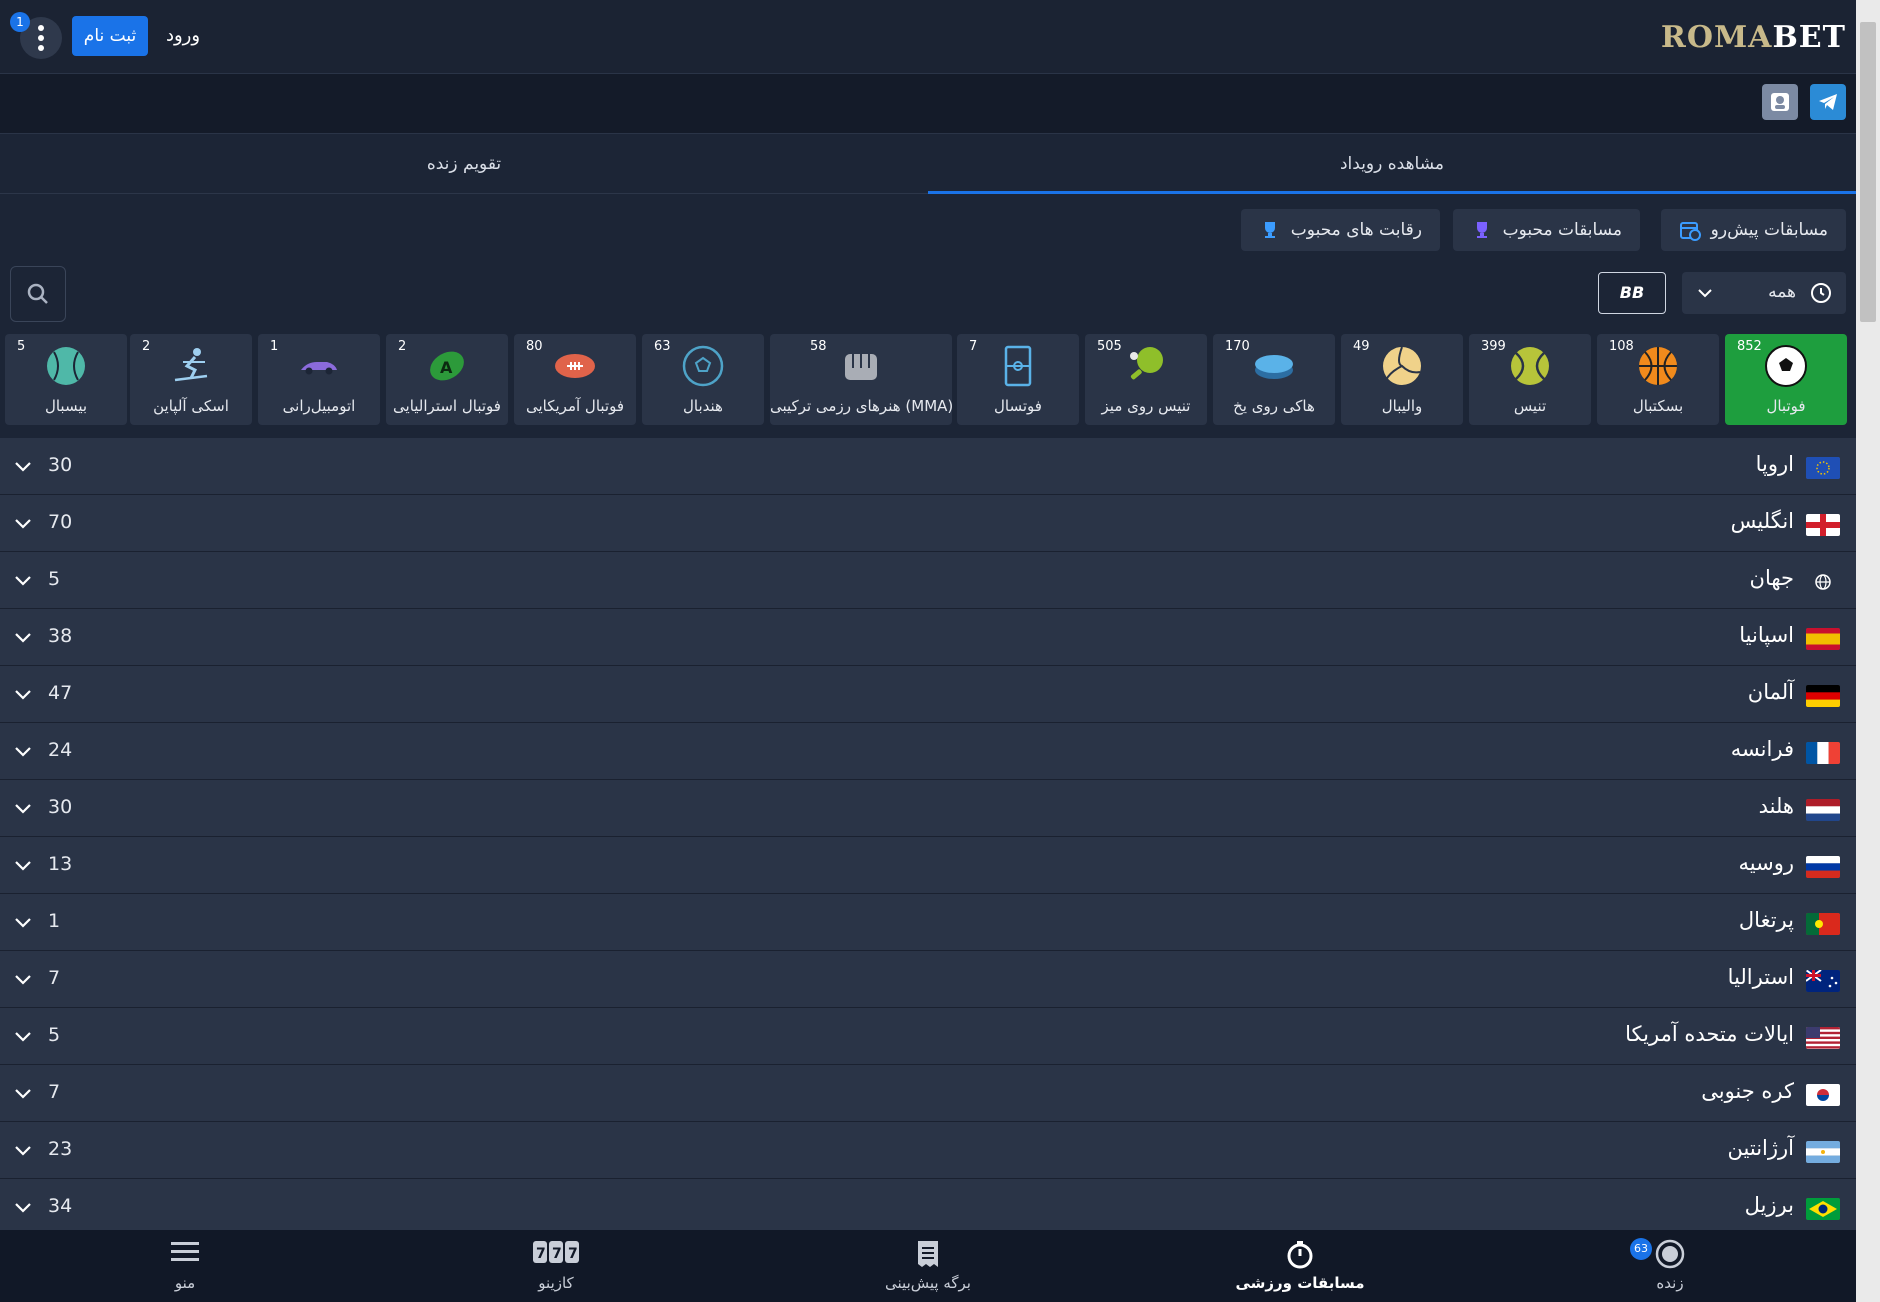  What do you see at coordinates (1782, 292) in the screenshot?
I see `time-filter-label: همه` at bounding box center [1782, 292].